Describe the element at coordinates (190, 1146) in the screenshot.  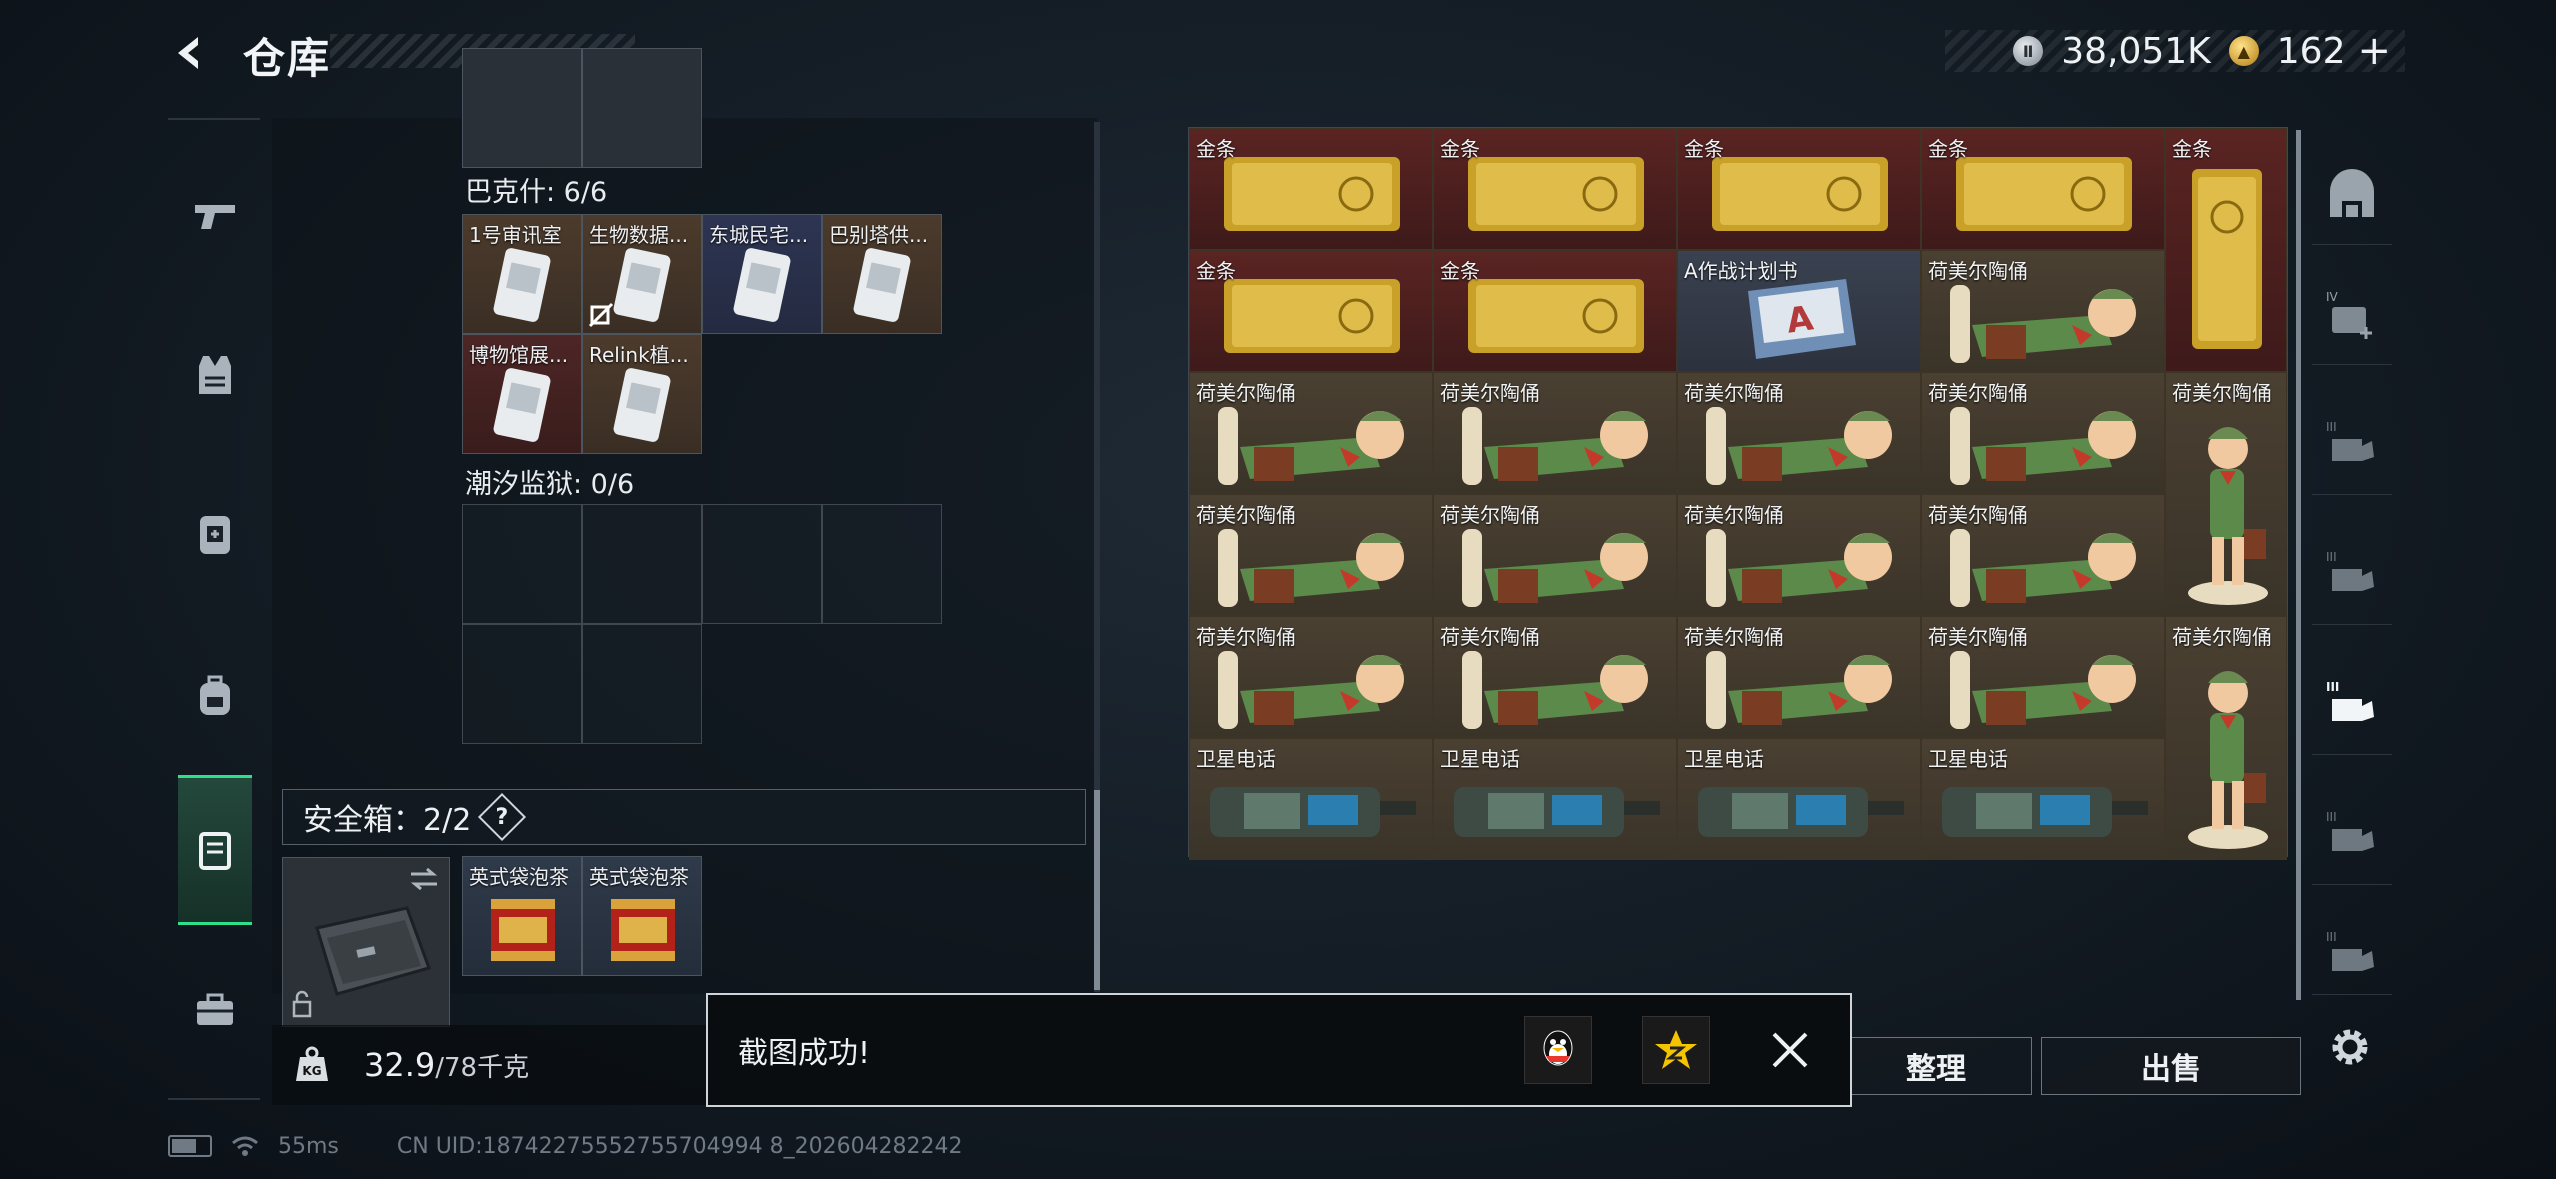
I see `battery-icon` at that location.